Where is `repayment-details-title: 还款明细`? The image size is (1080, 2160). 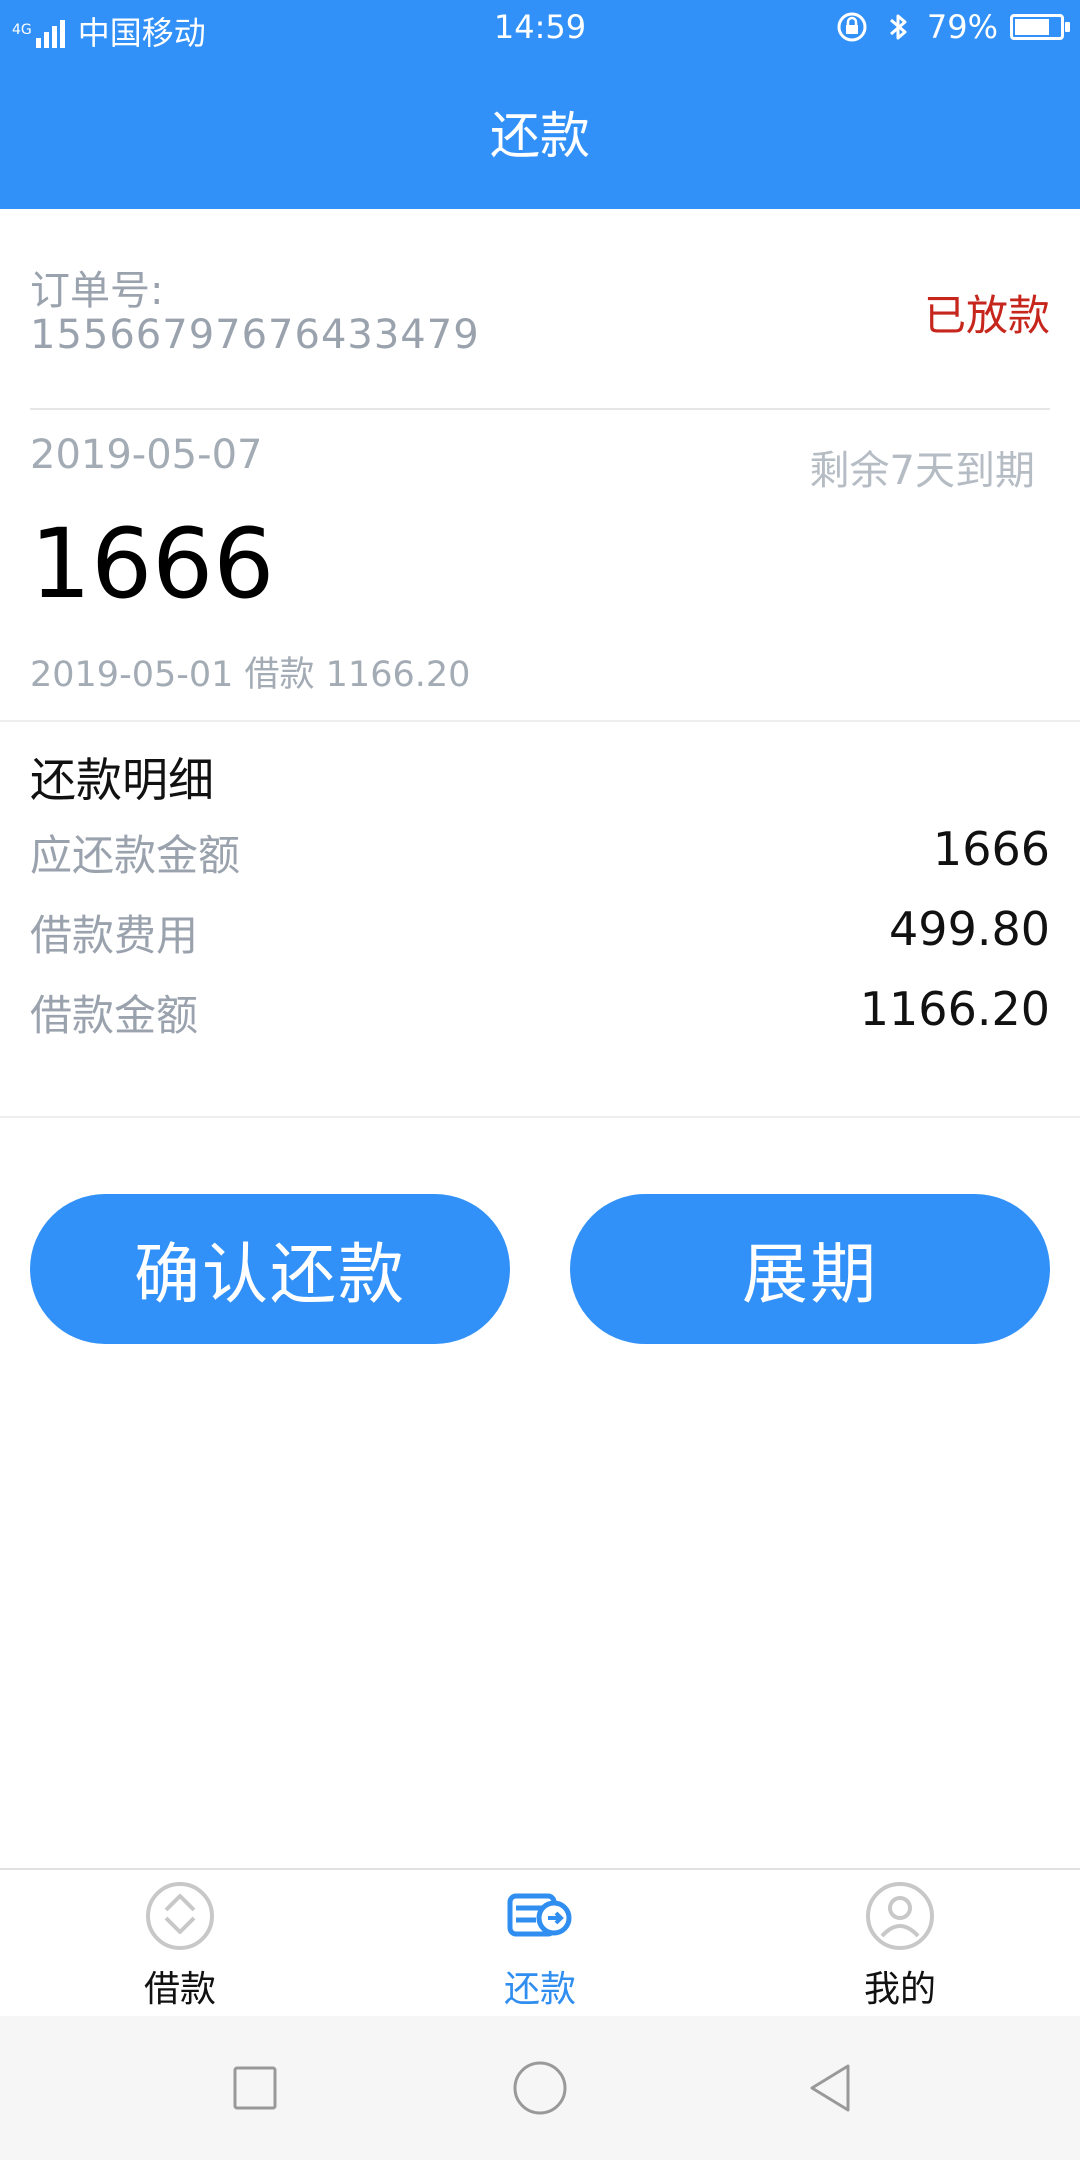 repayment-details-title: 还款明细 is located at coordinates (122, 780).